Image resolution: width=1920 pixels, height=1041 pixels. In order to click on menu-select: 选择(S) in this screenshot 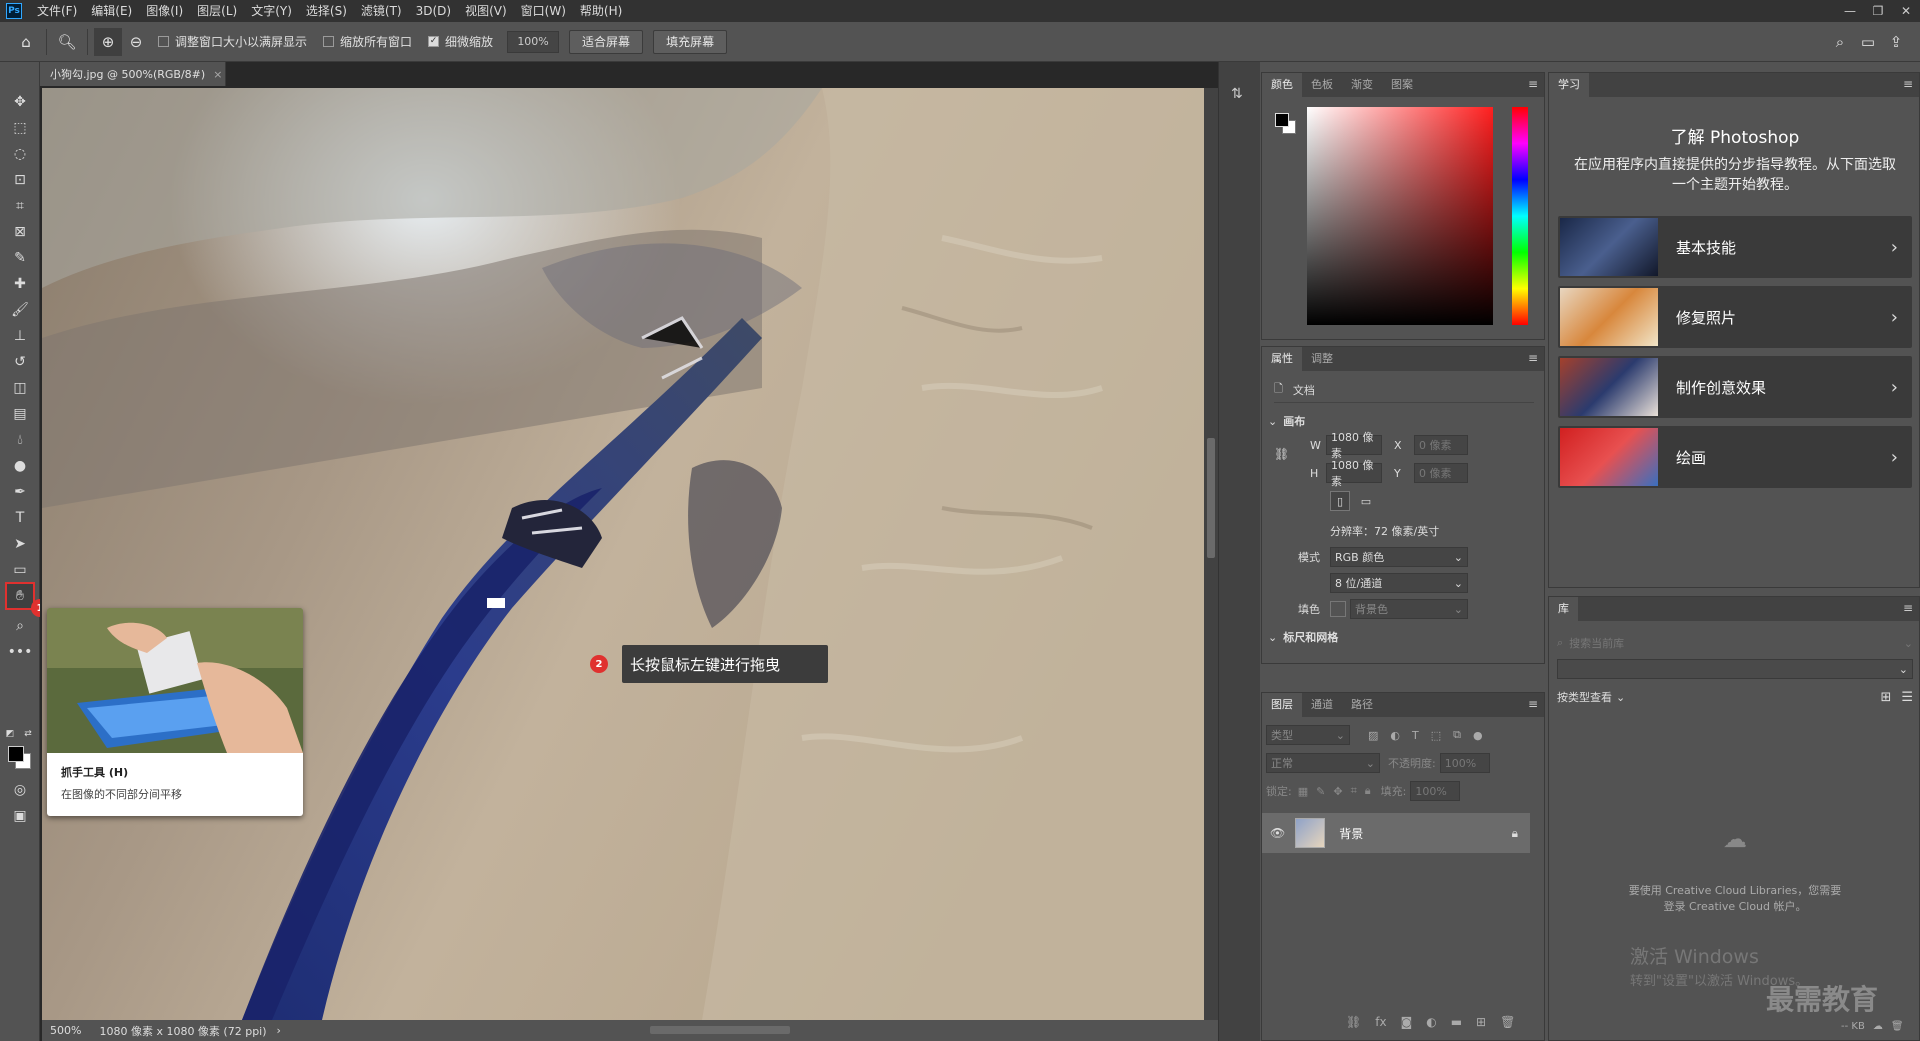, I will do `click(326, 11)`.